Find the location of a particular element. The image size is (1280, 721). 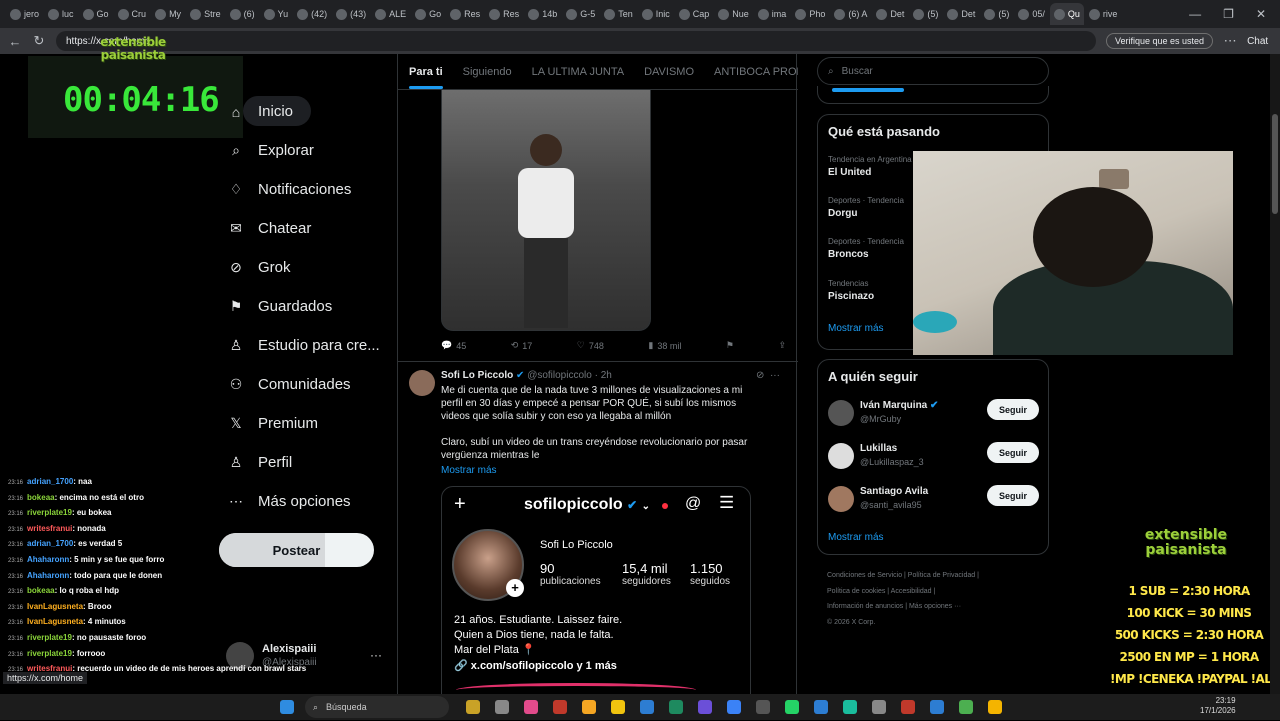

url-field: https://x.com/home is located at coordinates (576, 41).